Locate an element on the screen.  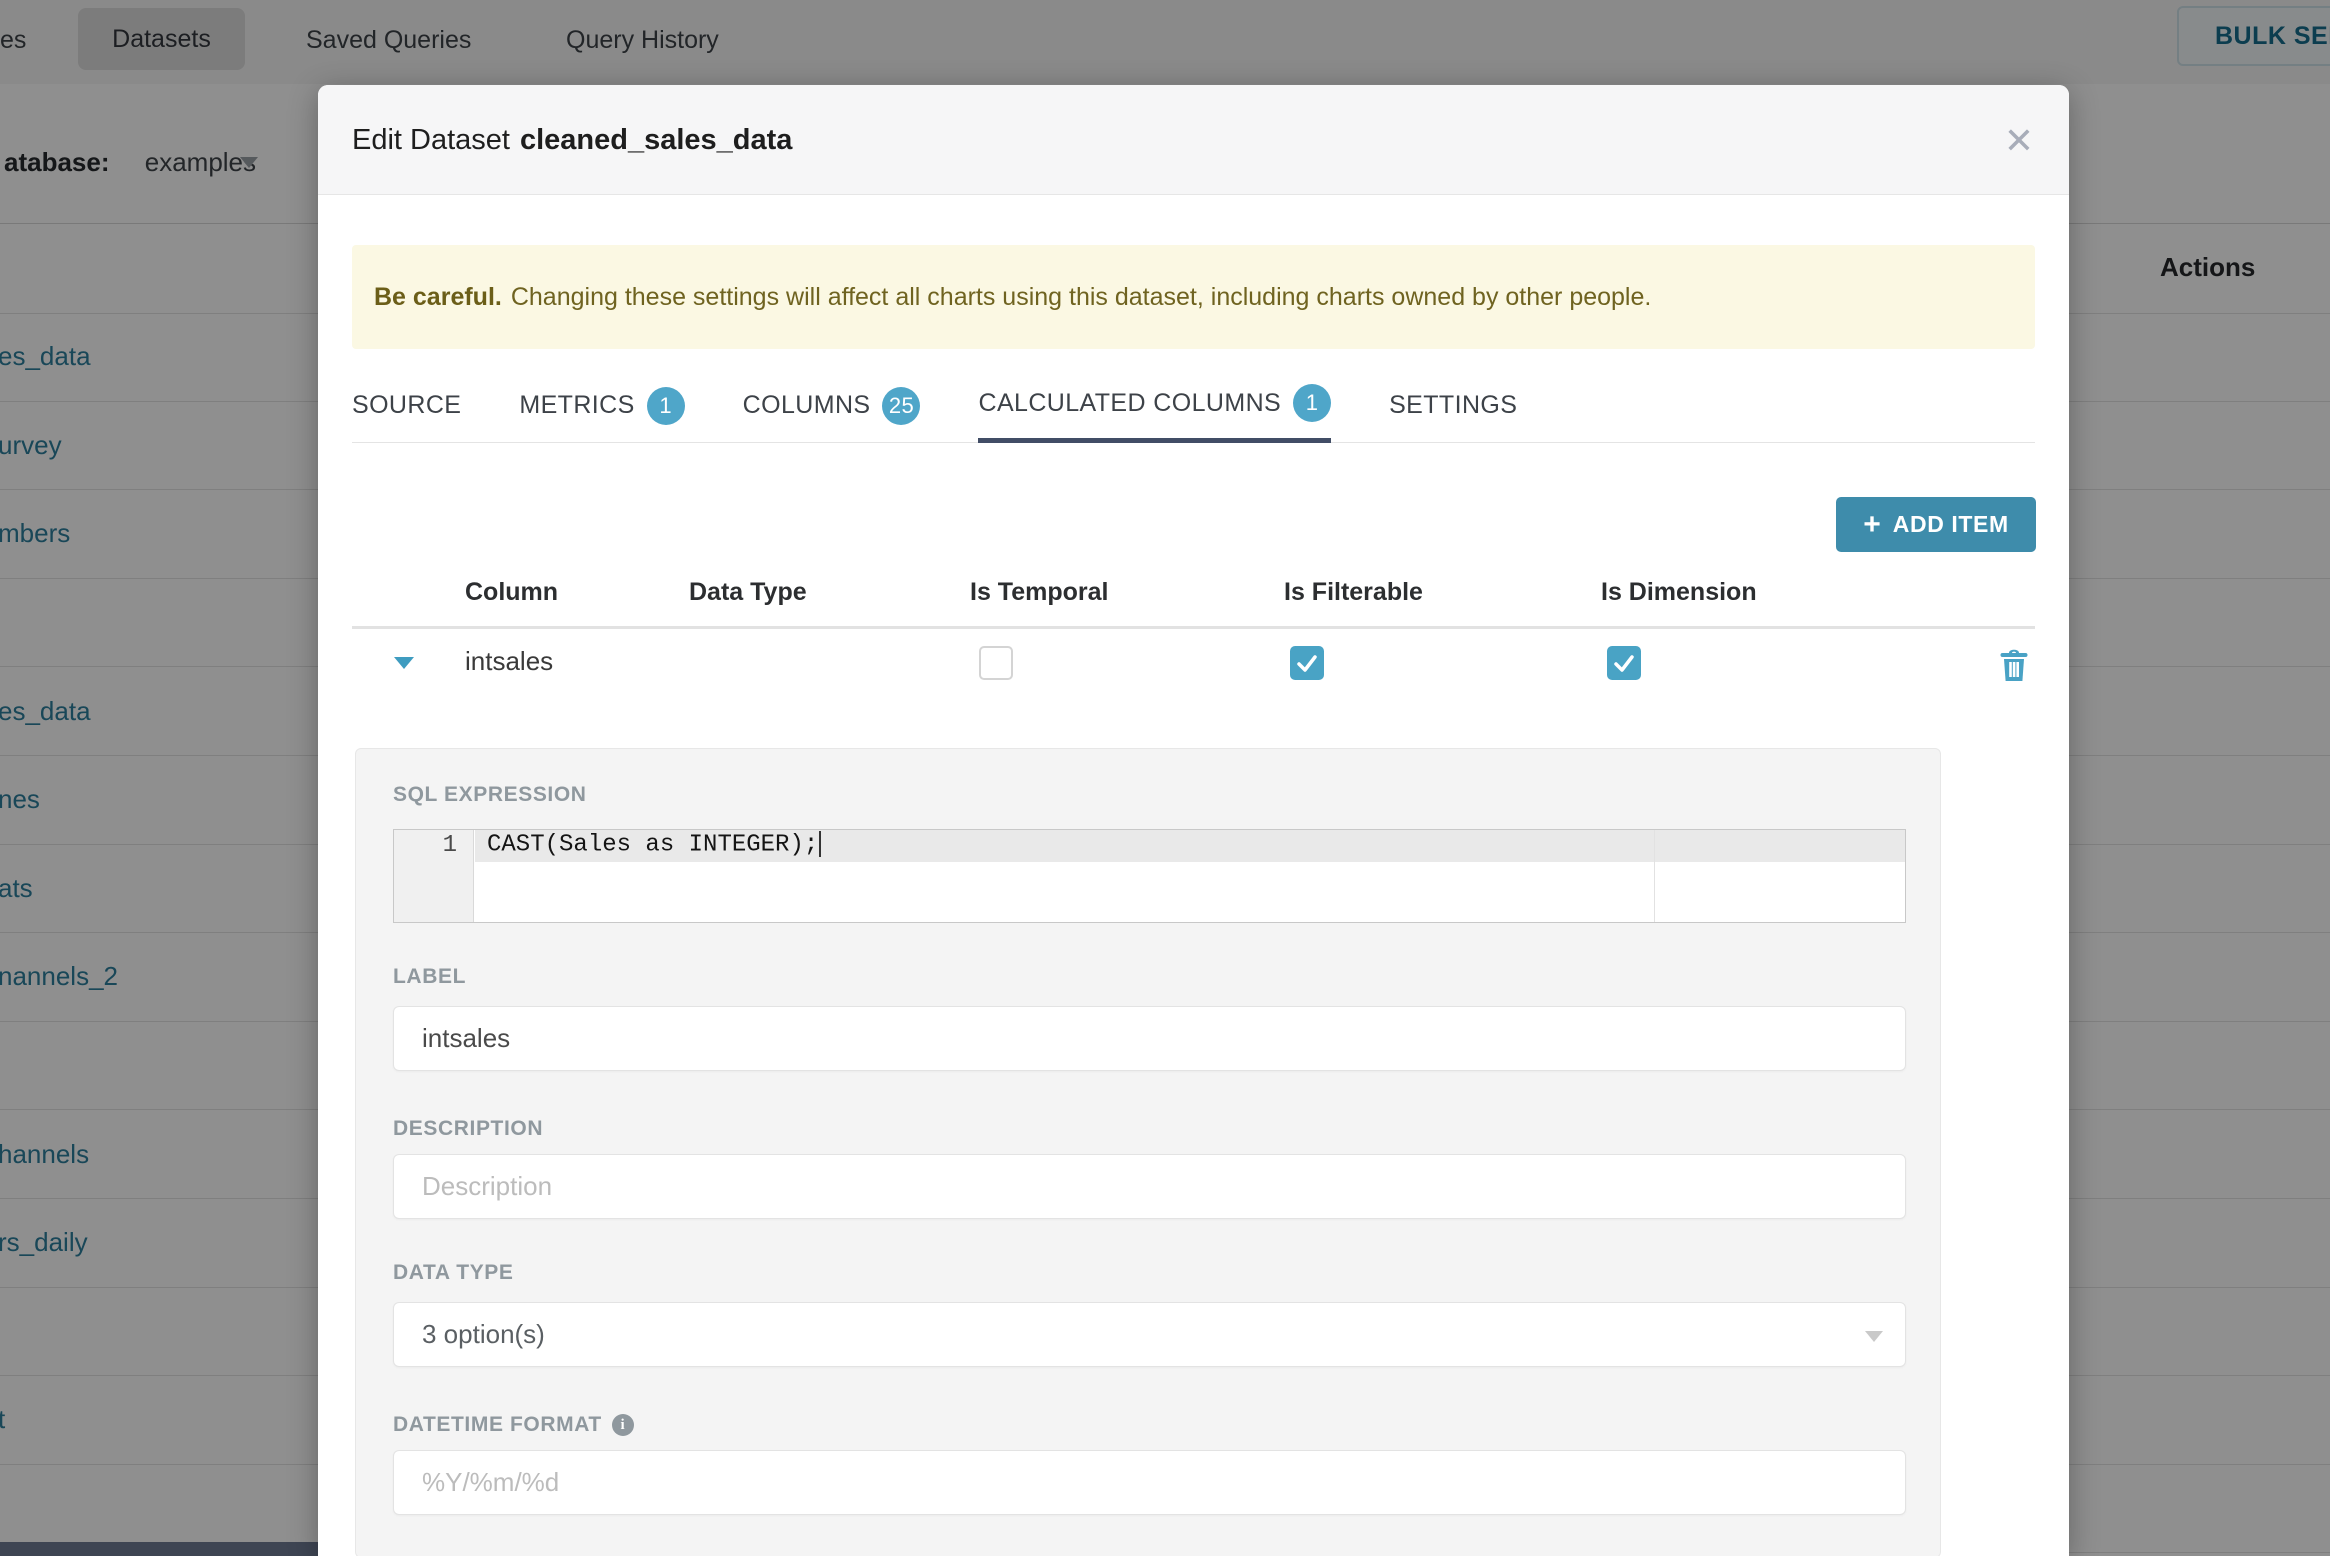
datetime-format-field-label: DATETIME FORMAT i is located at coordinates (513, 1425).